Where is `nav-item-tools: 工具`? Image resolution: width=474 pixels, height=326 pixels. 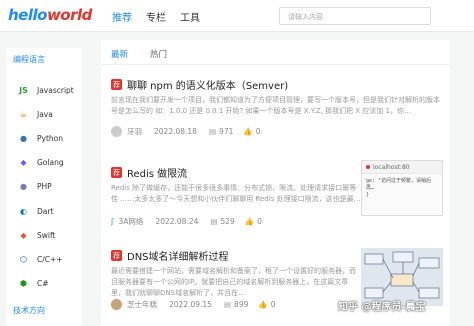 nav-item-tools: 工具 is located at coordinates (190, 16).